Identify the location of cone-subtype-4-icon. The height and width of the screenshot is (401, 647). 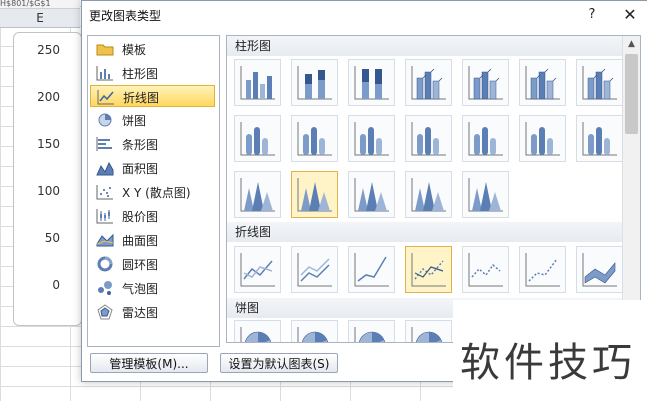
(428, 195).